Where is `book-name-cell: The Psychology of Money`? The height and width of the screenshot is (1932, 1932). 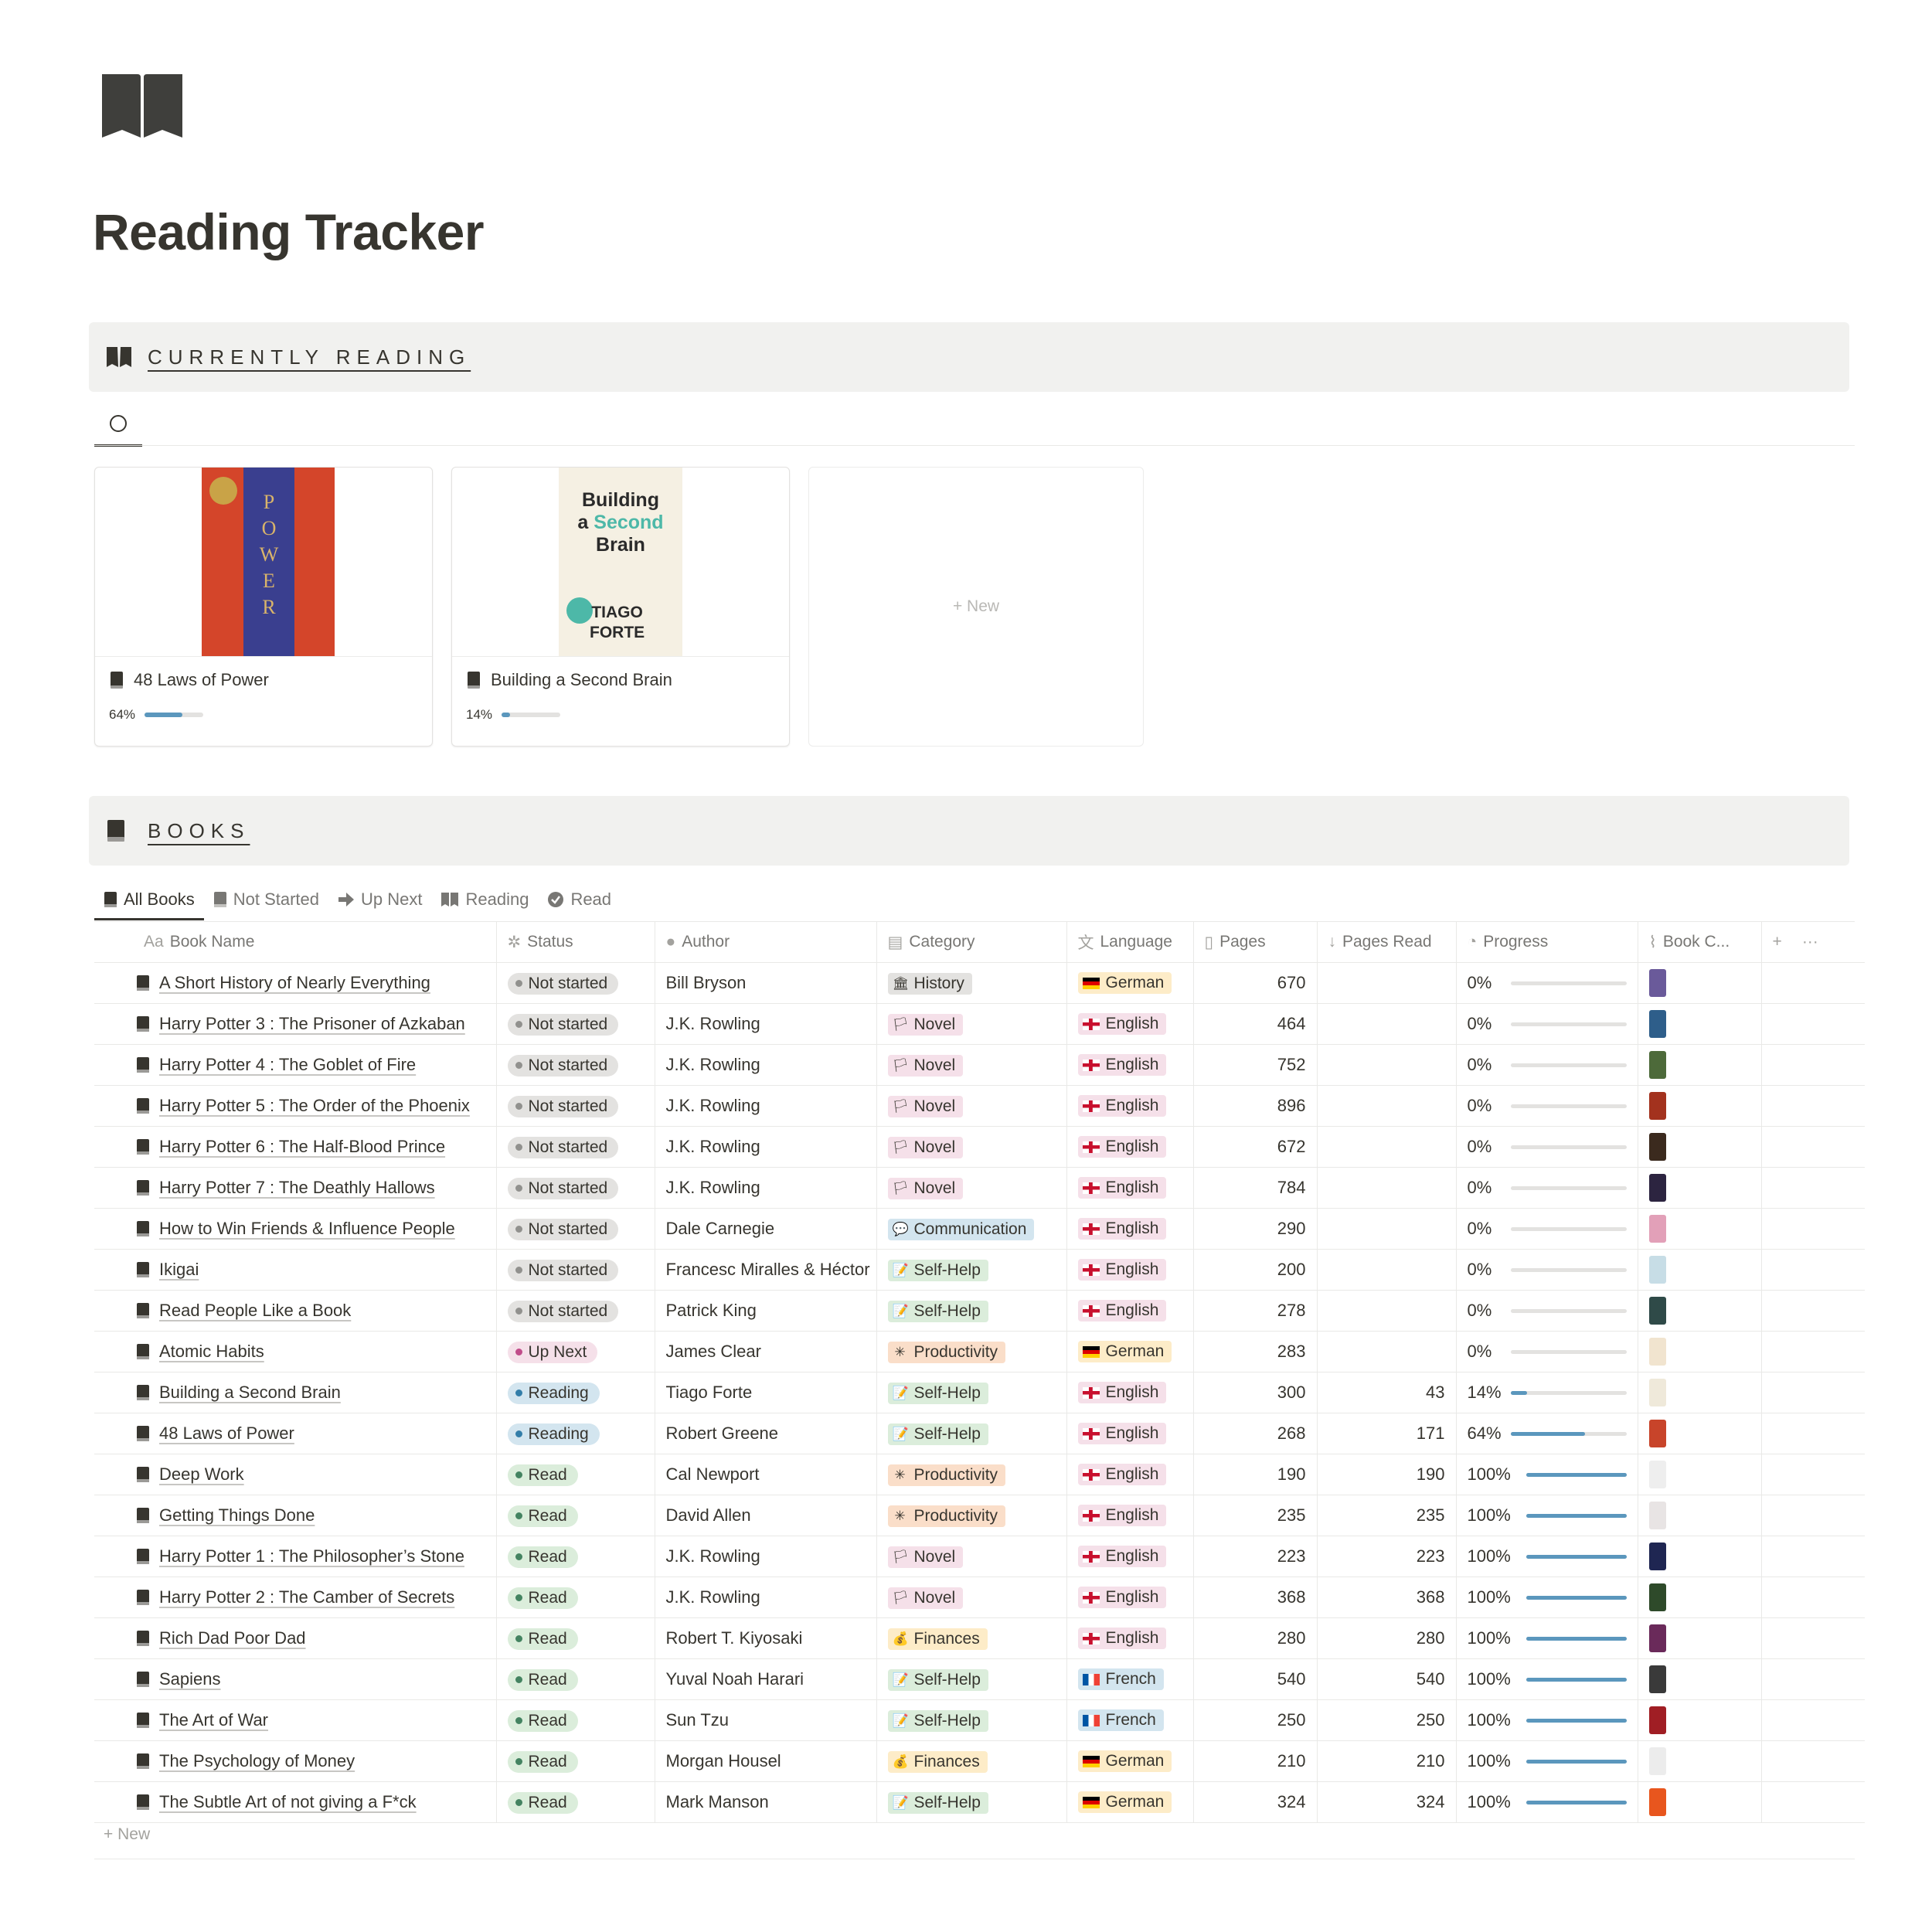 book-name-cell: The Psychology of Money is located at coordinates (295, 1761).